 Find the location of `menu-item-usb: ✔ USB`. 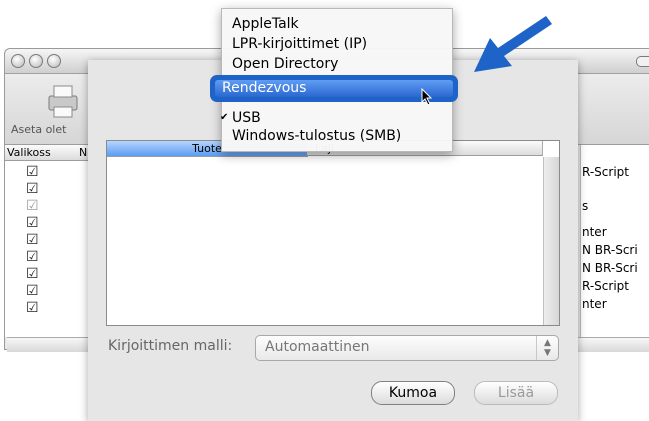

menu-item-usb: ✔ USB is located at coordinates (336, 118).